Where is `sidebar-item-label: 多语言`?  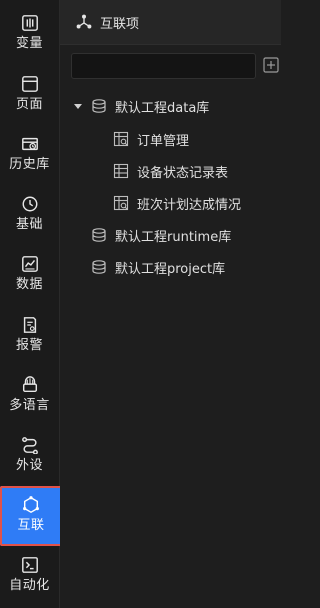 sidebar-item-label: 多语言 is located at coordinates (29, 405).